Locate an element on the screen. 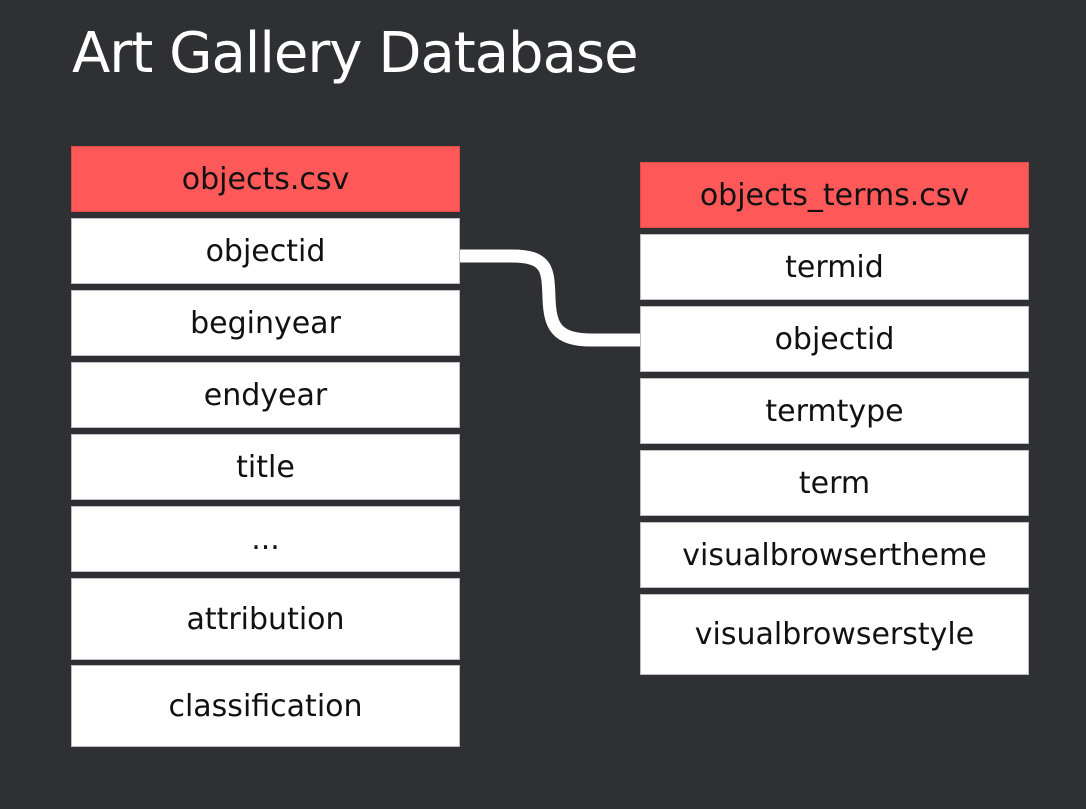 This screenshot has width=1086, height=809. field-label: attribution is located at coordinates (265, 619).